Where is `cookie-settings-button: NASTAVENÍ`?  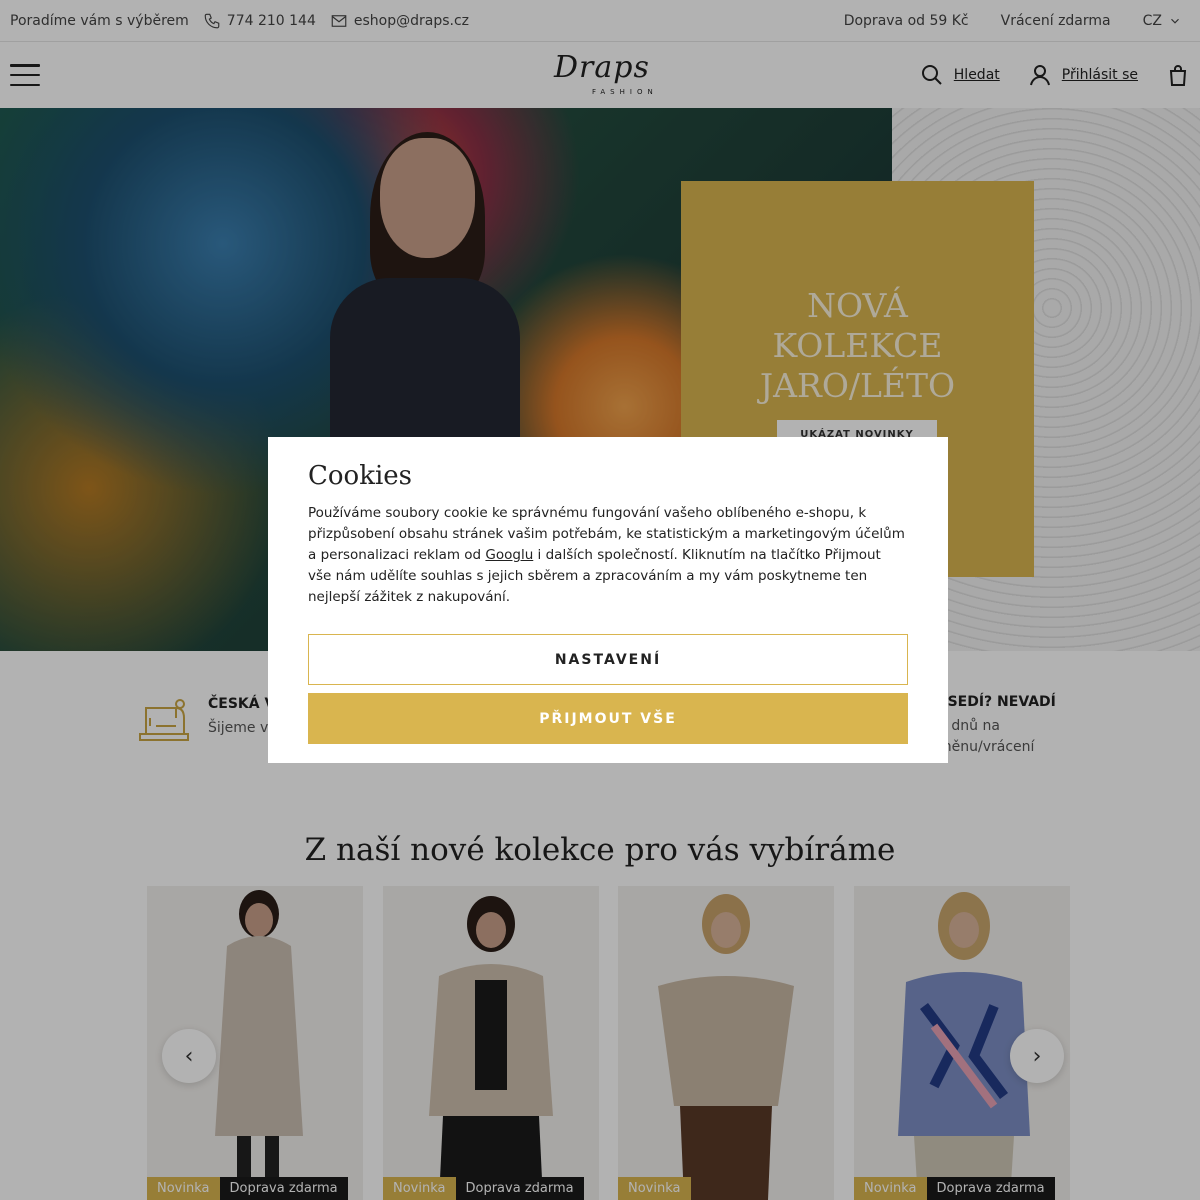 cookie-settings-button: NASTAVENÍ is located at coordinates (608, 659).